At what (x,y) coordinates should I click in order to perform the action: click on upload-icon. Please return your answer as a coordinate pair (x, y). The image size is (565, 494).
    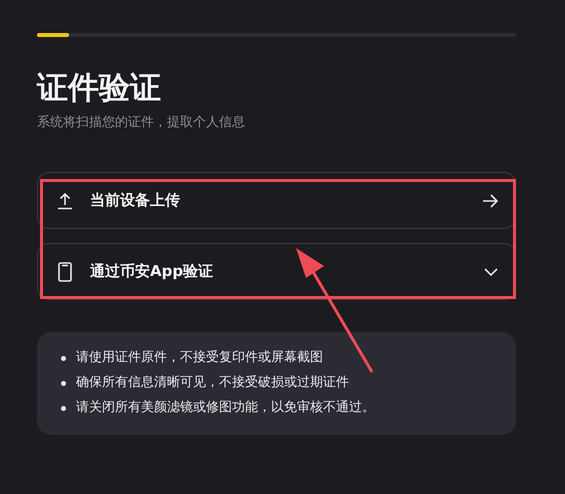
    Looking at the image, I should click on (65, 201).